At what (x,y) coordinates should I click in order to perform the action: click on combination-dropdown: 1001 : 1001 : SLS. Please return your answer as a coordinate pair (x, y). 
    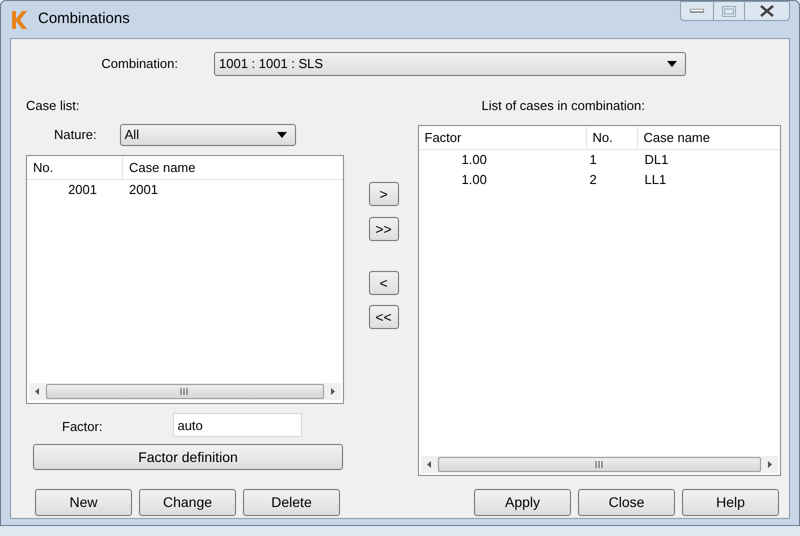
    Looking at the image, I should click on (450, 64).